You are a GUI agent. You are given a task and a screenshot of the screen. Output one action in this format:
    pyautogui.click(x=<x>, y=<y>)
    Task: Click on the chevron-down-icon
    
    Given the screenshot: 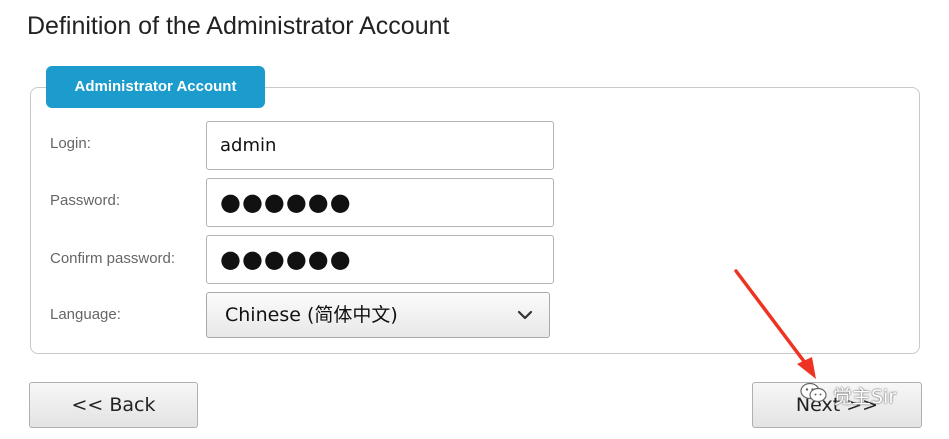 What is the action you would take?
    pyautogui.click(x=525, y=315)
    